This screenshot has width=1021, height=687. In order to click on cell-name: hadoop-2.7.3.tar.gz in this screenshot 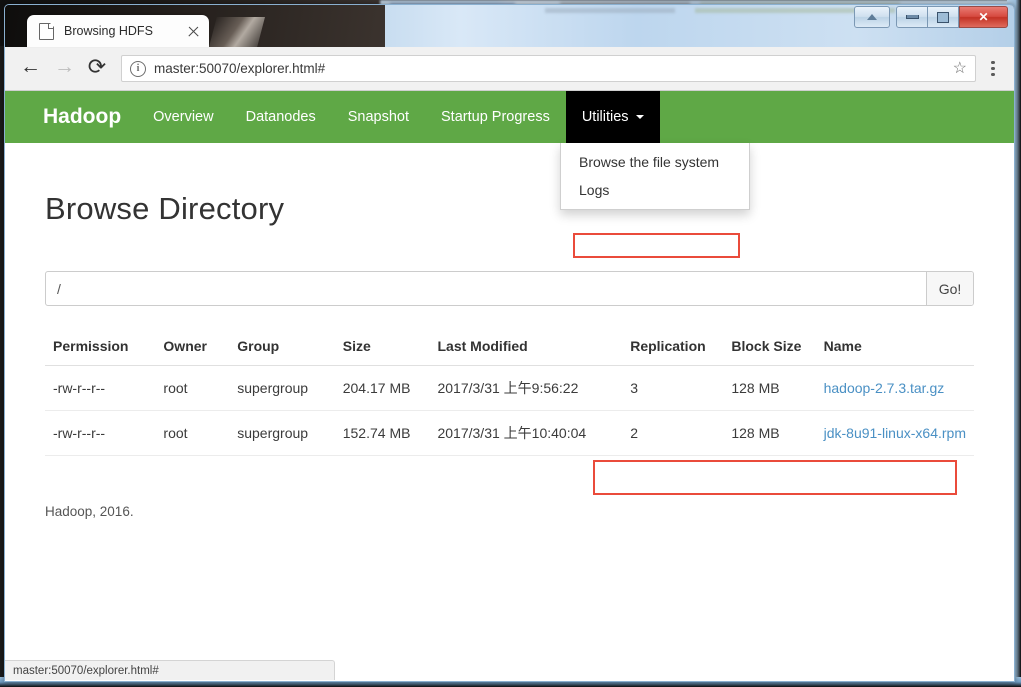, I will do `click(894, 388)`.